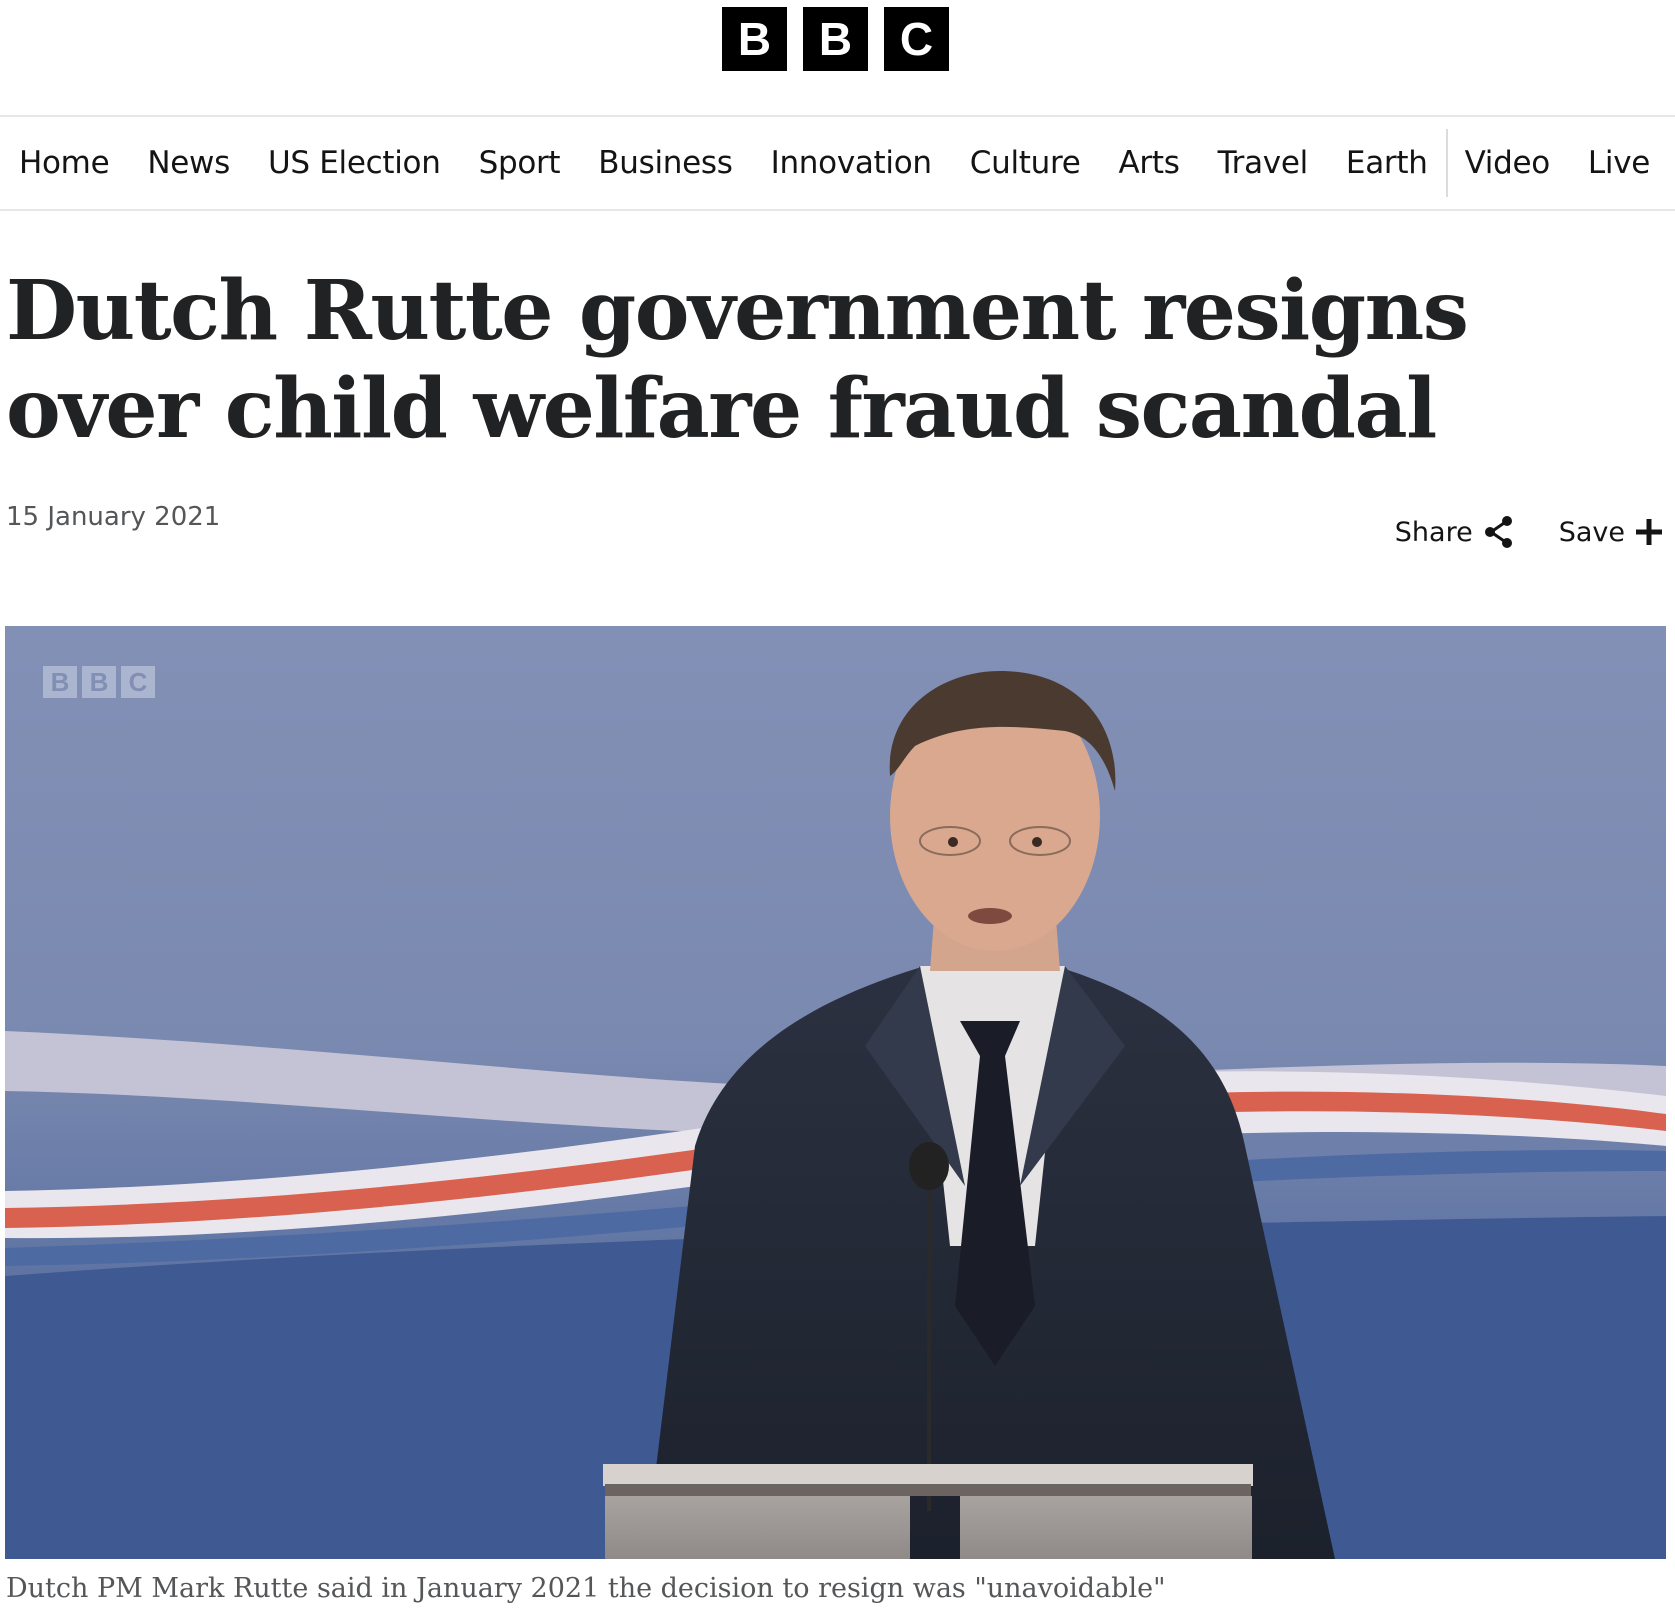 The image size is (1675, 1621). I want to click on nav-item-innovation: Innovation, so click(851, 163).